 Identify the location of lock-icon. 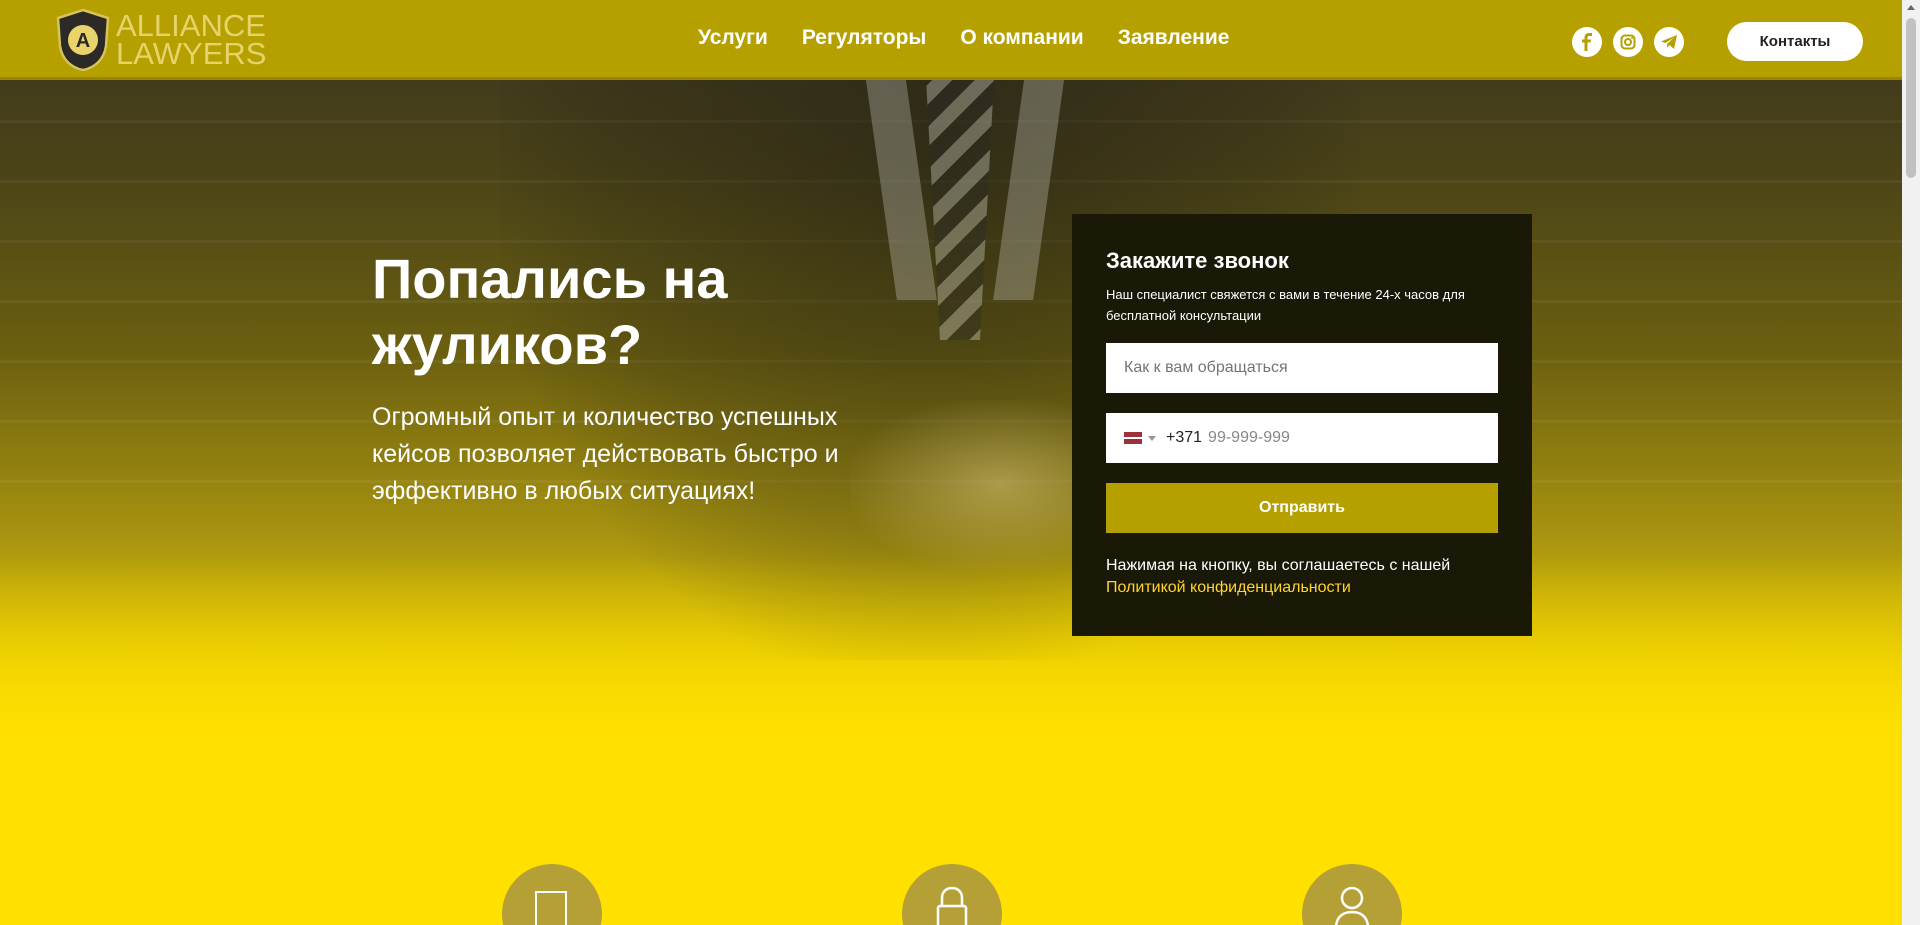
(952, 905).